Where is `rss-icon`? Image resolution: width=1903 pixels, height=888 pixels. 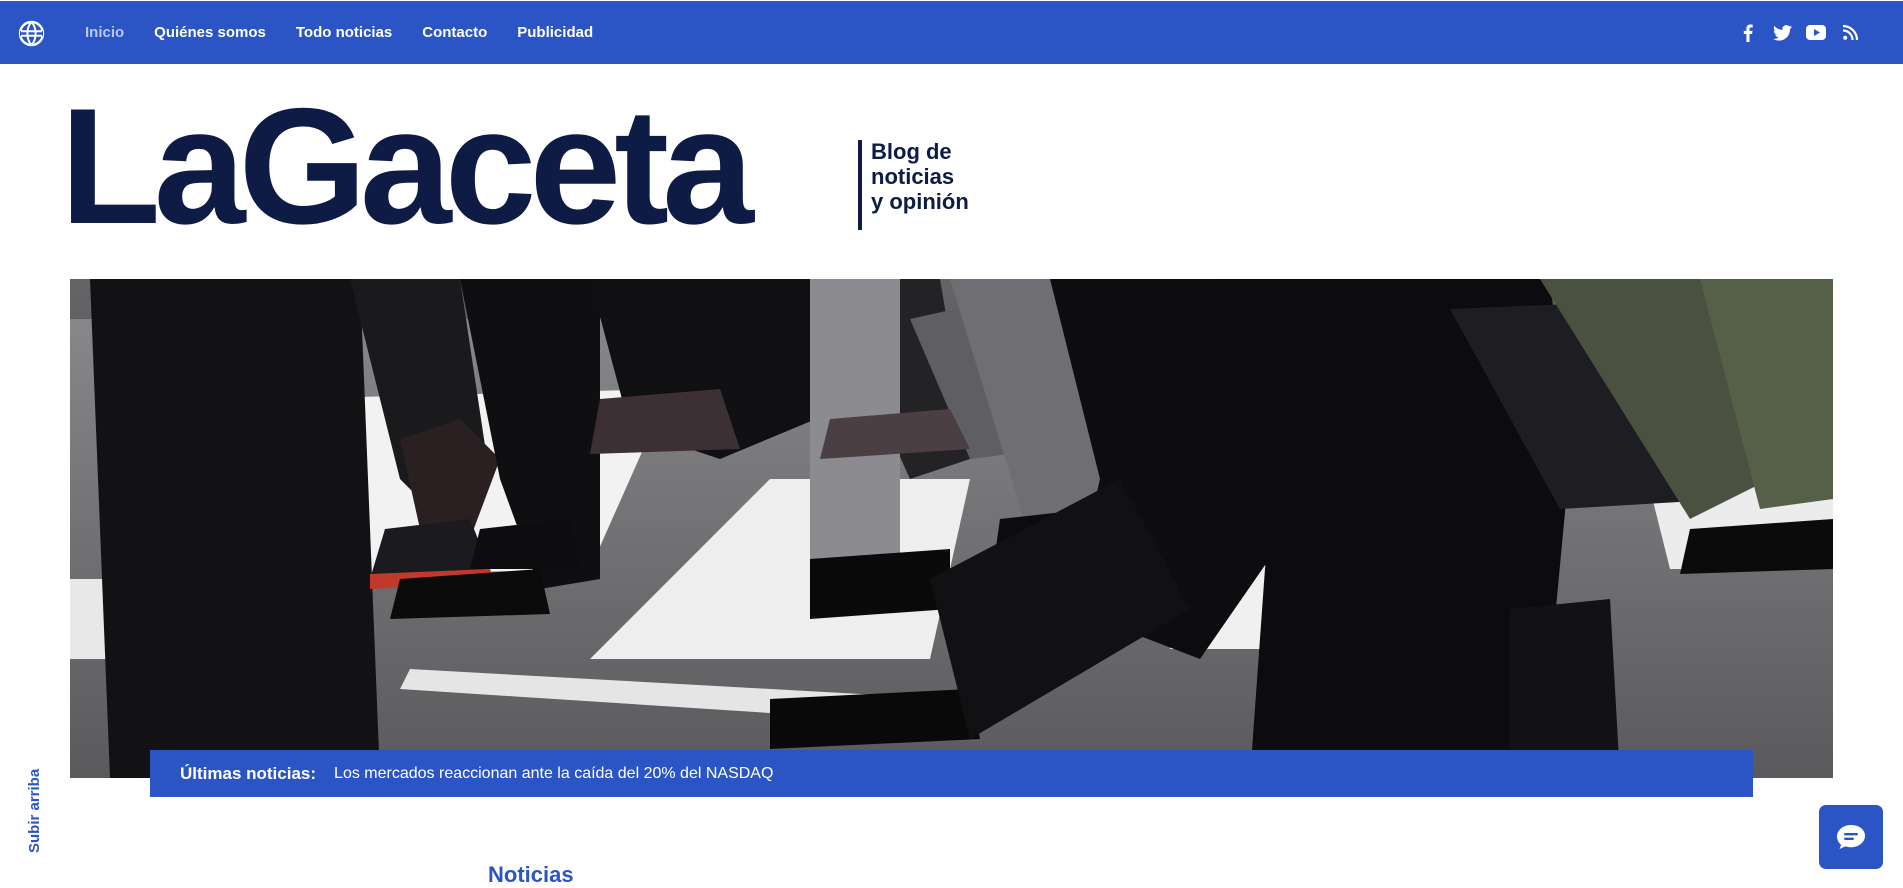 rss-icon is located at coordinates (1850, 33).